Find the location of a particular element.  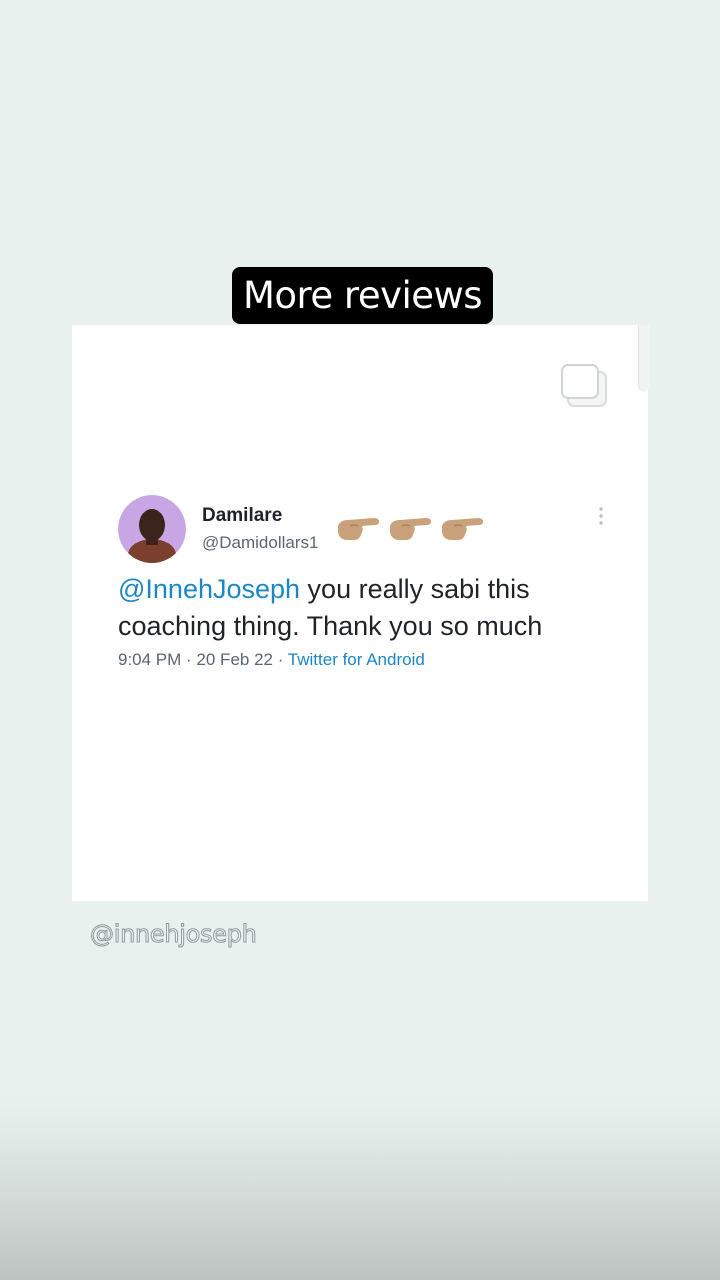

avatar-image is located at coordinates (152, 529).